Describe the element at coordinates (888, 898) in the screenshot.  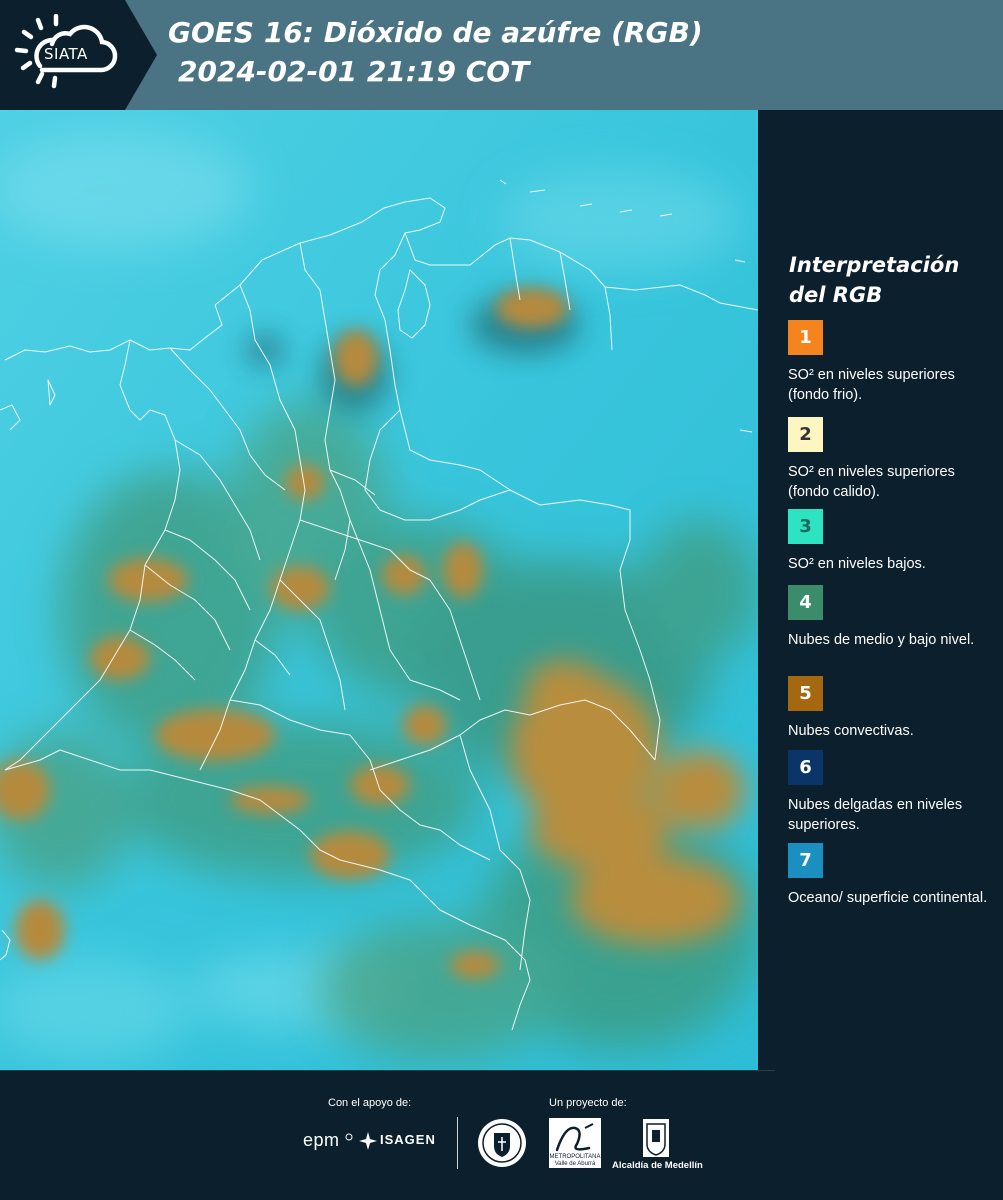
I see `legend-text-7: Oceano/ superficie continental.` at that location.